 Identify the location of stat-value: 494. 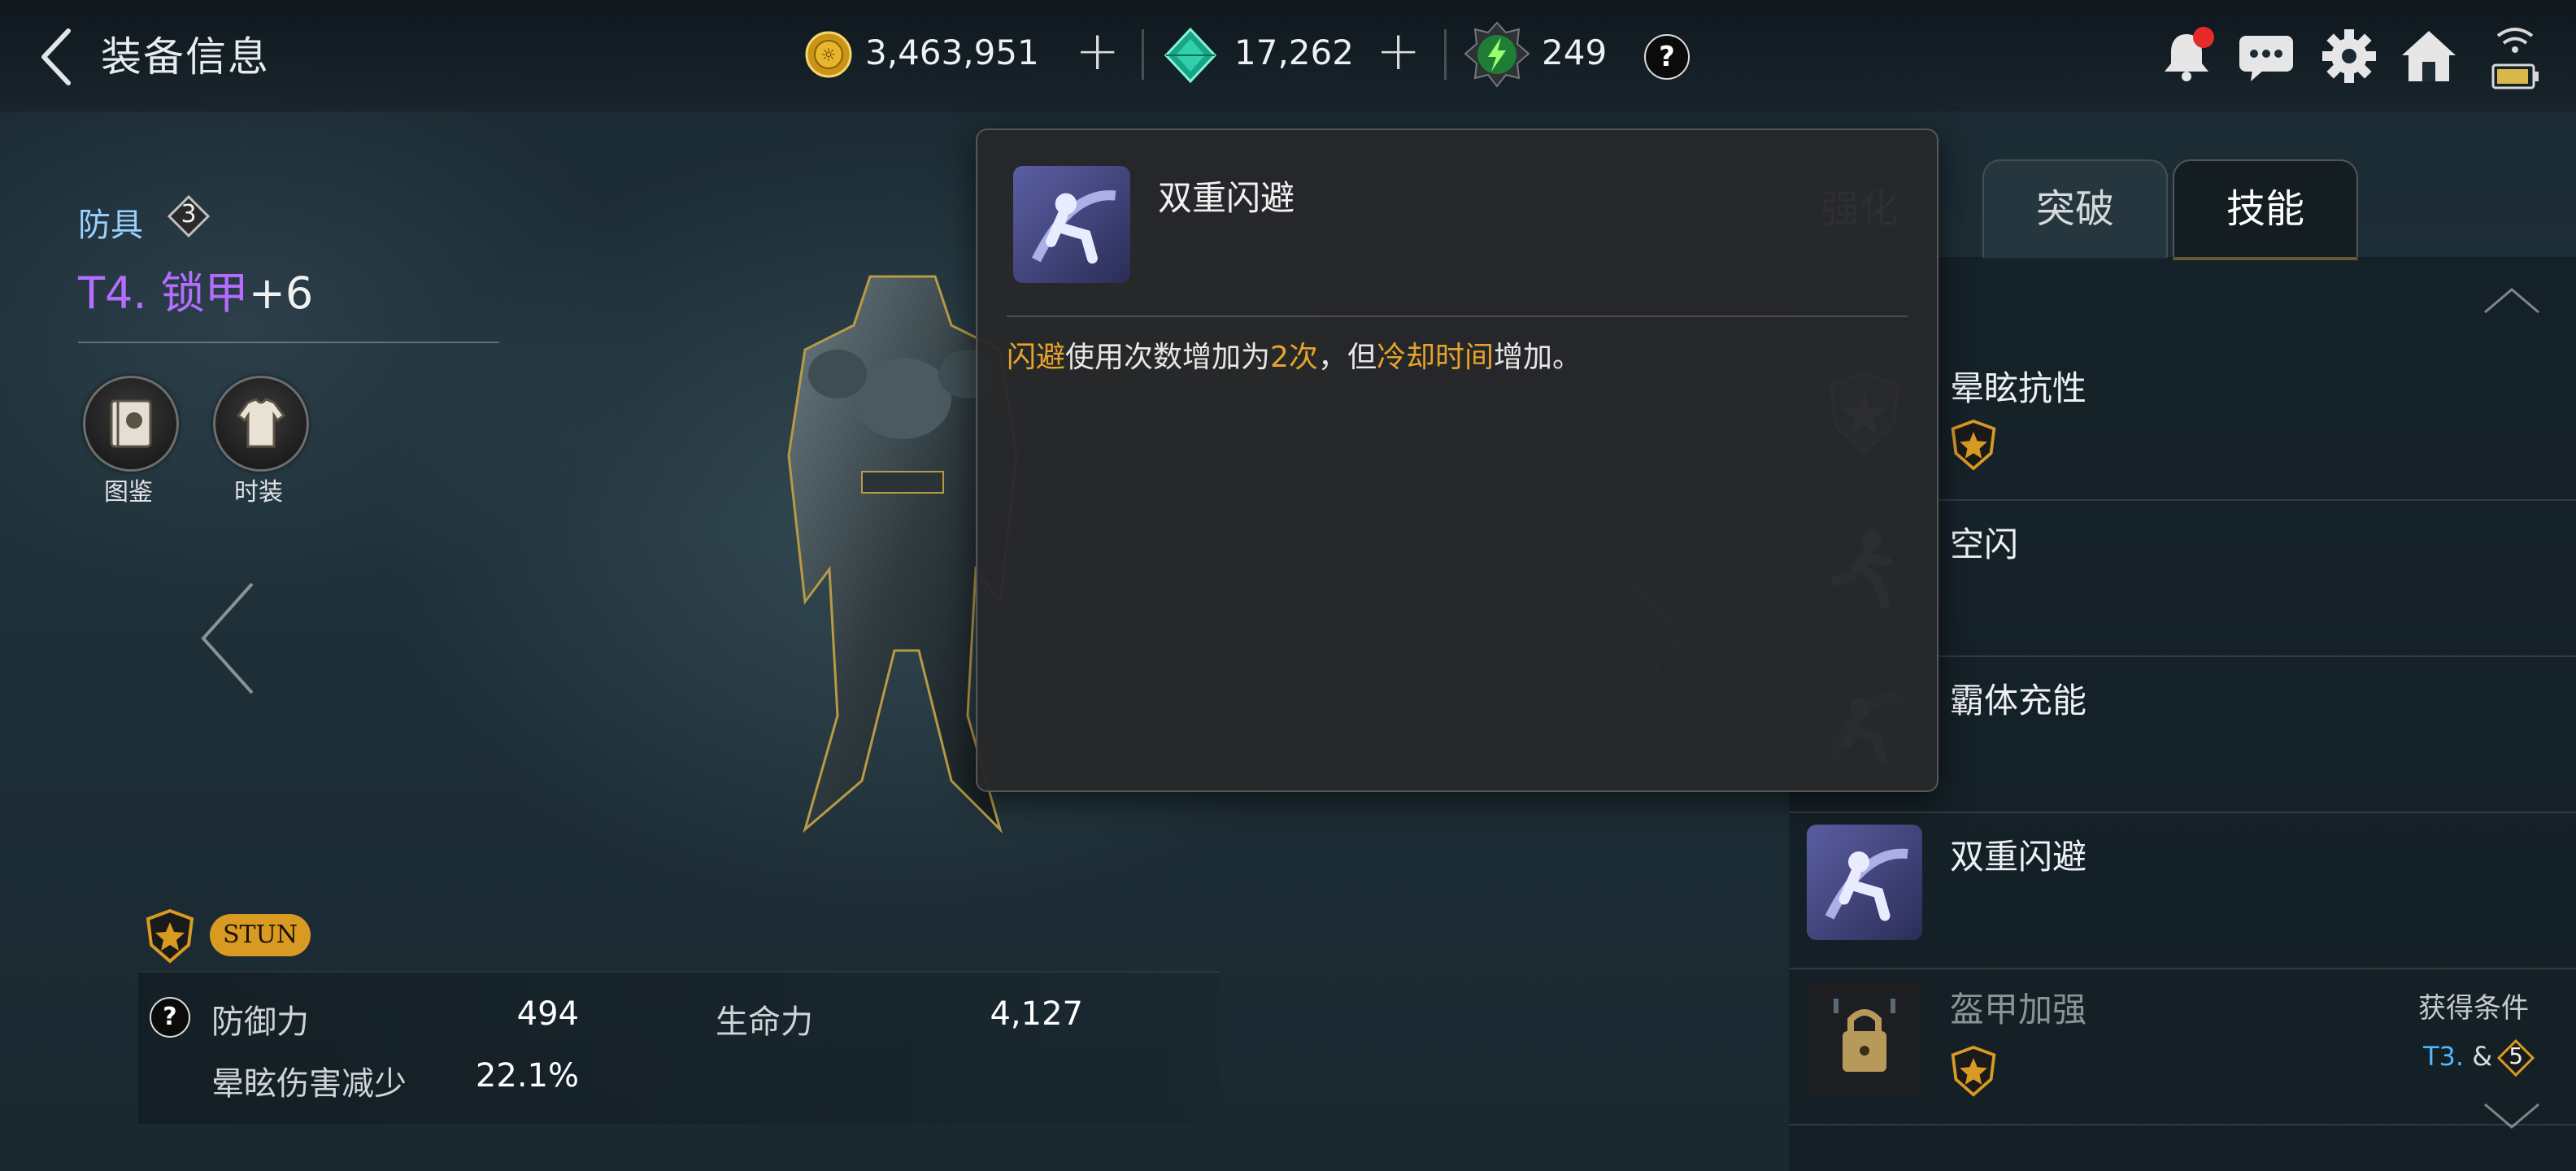
(547, 1014).